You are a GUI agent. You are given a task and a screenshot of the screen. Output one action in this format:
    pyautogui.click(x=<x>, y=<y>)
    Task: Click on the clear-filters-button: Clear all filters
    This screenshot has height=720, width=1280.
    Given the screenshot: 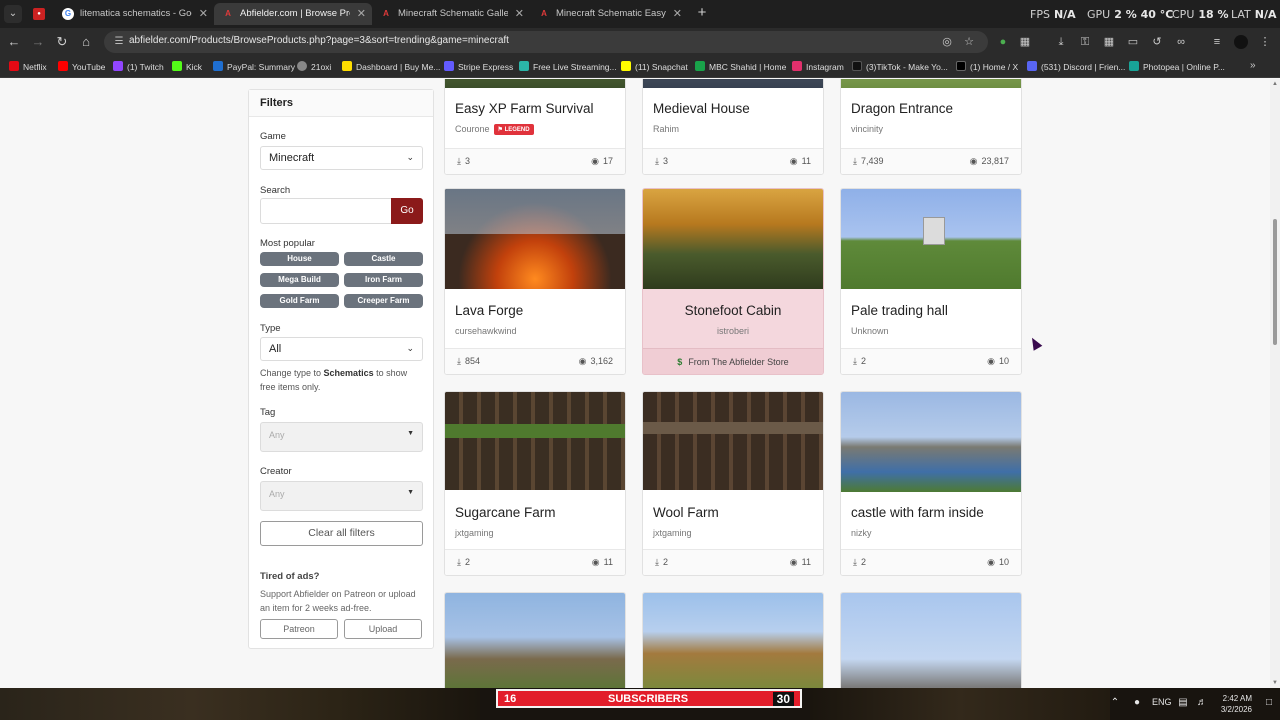 What is the action you would take?
    pyautogui.click(x=341, y=533)
    